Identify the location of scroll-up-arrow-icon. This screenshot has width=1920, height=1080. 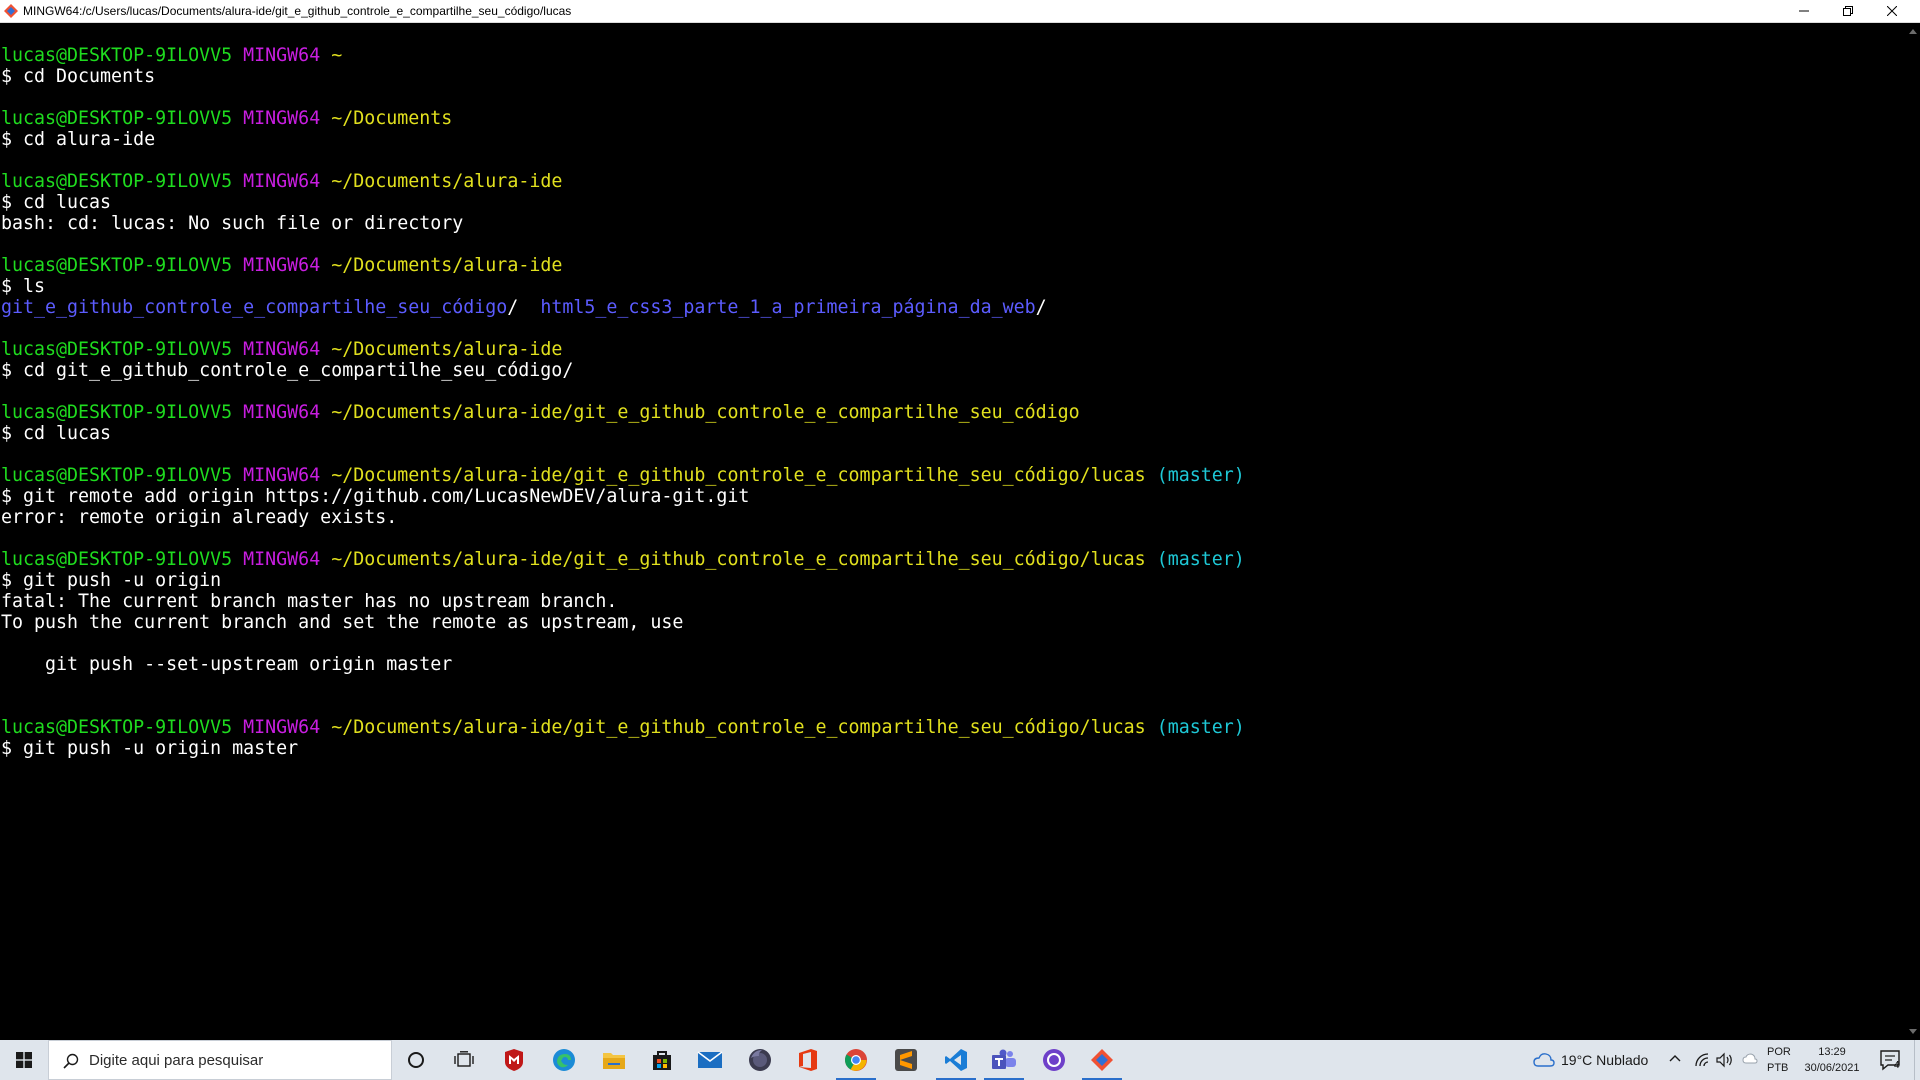
(1913, 31).